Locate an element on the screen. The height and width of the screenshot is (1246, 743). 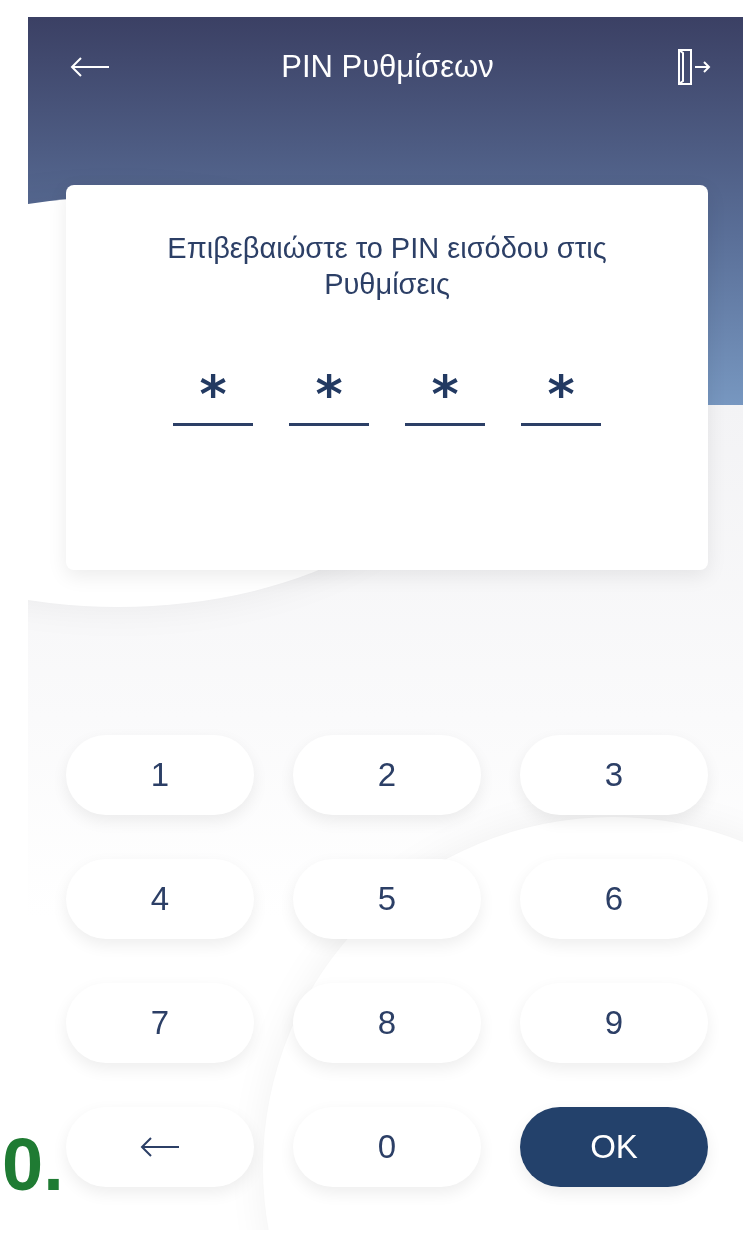
screen-title: PIN Ρυθμίσεων is located at coordinates (387, 67).